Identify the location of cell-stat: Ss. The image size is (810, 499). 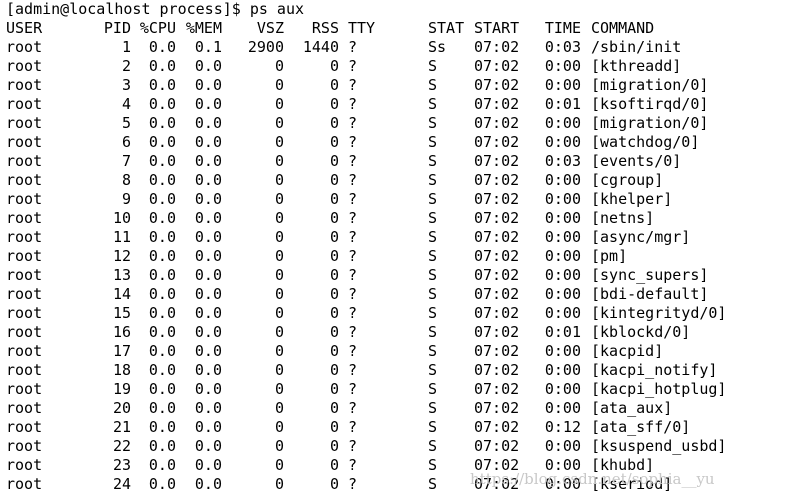
(437, 47).